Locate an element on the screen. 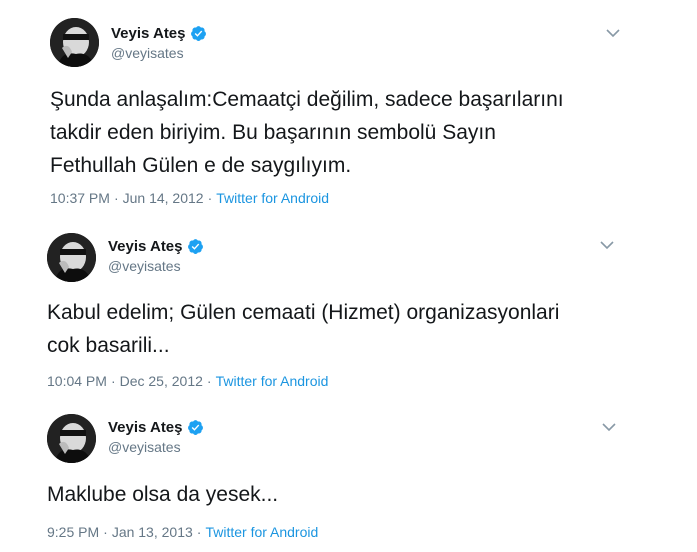 Image resolution: width=697 pixels, height=552 pixels. name-row: Veyis Ateş is located at coordinates (156, 427).